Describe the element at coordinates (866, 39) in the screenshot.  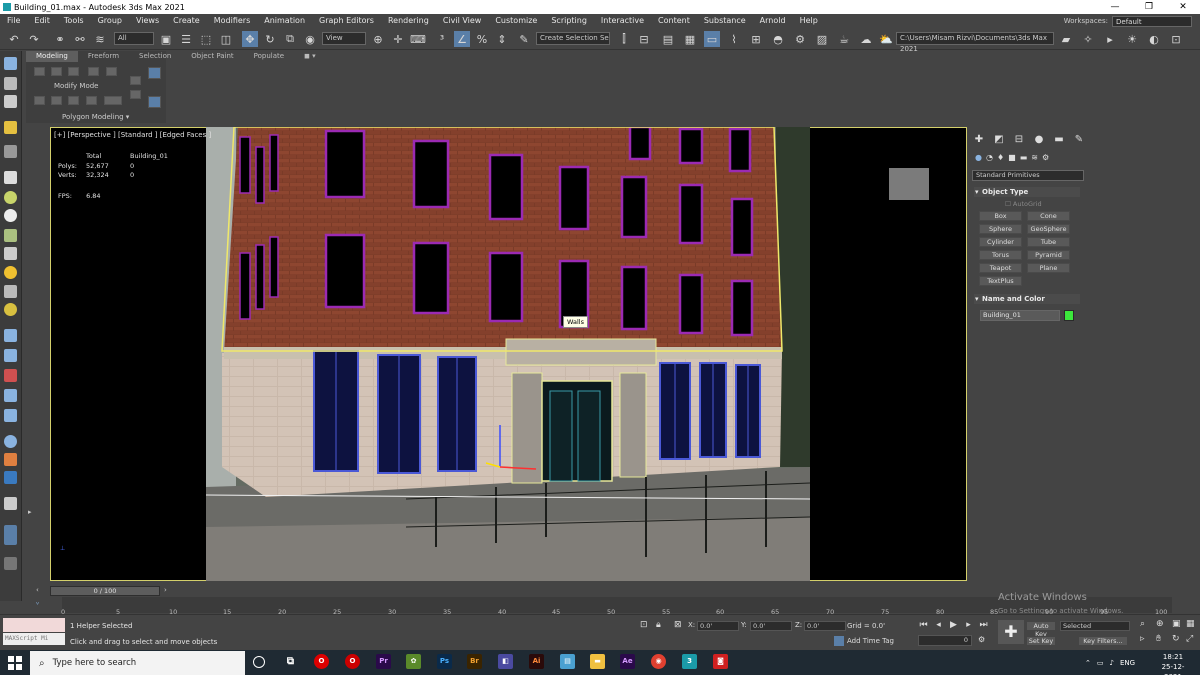
I see `render-iterative-icon: ☁` at that location.